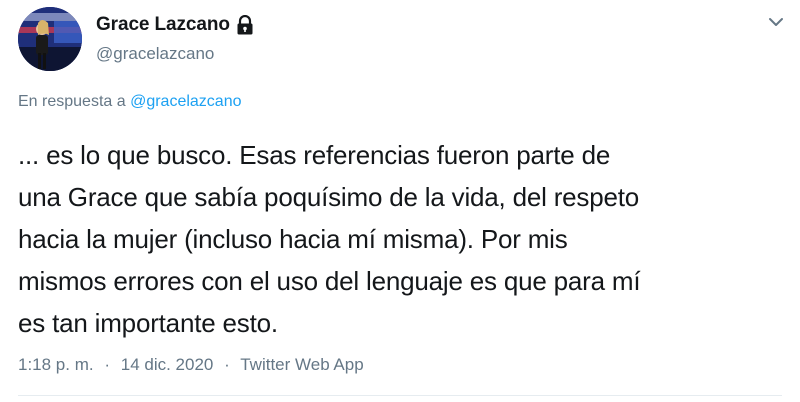 The image size is (800, 402). What do you see at coordinates (163, 25) in the screenshot?
I see `display-name: Grace Lazcano` at bounding box center [163, 25].